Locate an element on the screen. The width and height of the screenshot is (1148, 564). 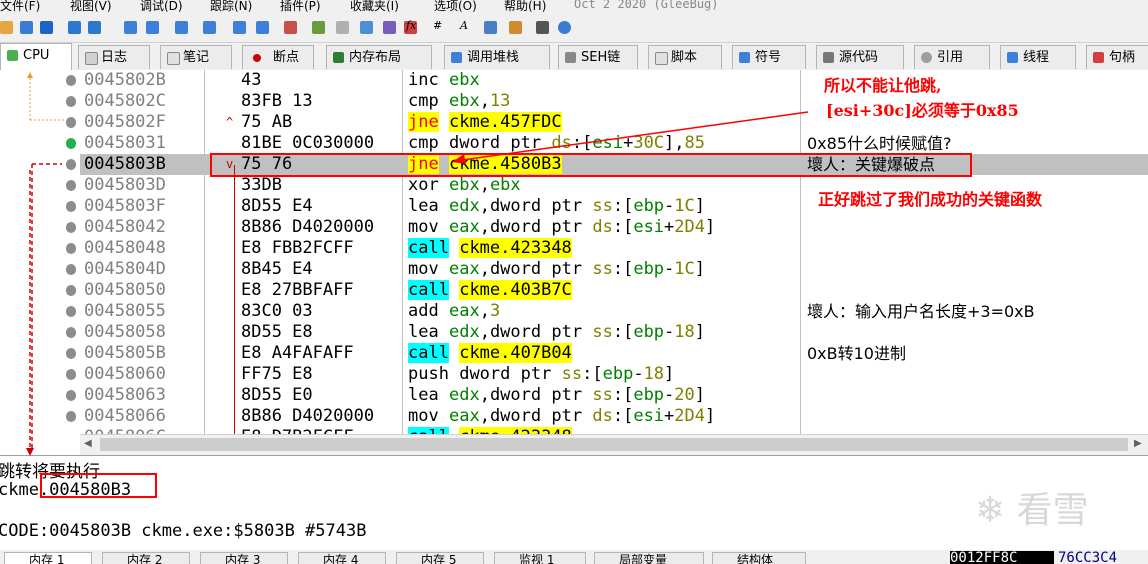
tab-memory-5: 内存 5 is located at coordinates (440, 558).